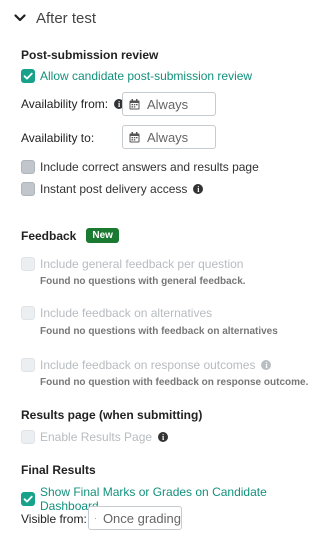 This screenshot has width=320, height=537. What do you see at coordinates (20, 18) in the screenshot?
I see `chevron-down-icon` at bounding box center [20, 18].